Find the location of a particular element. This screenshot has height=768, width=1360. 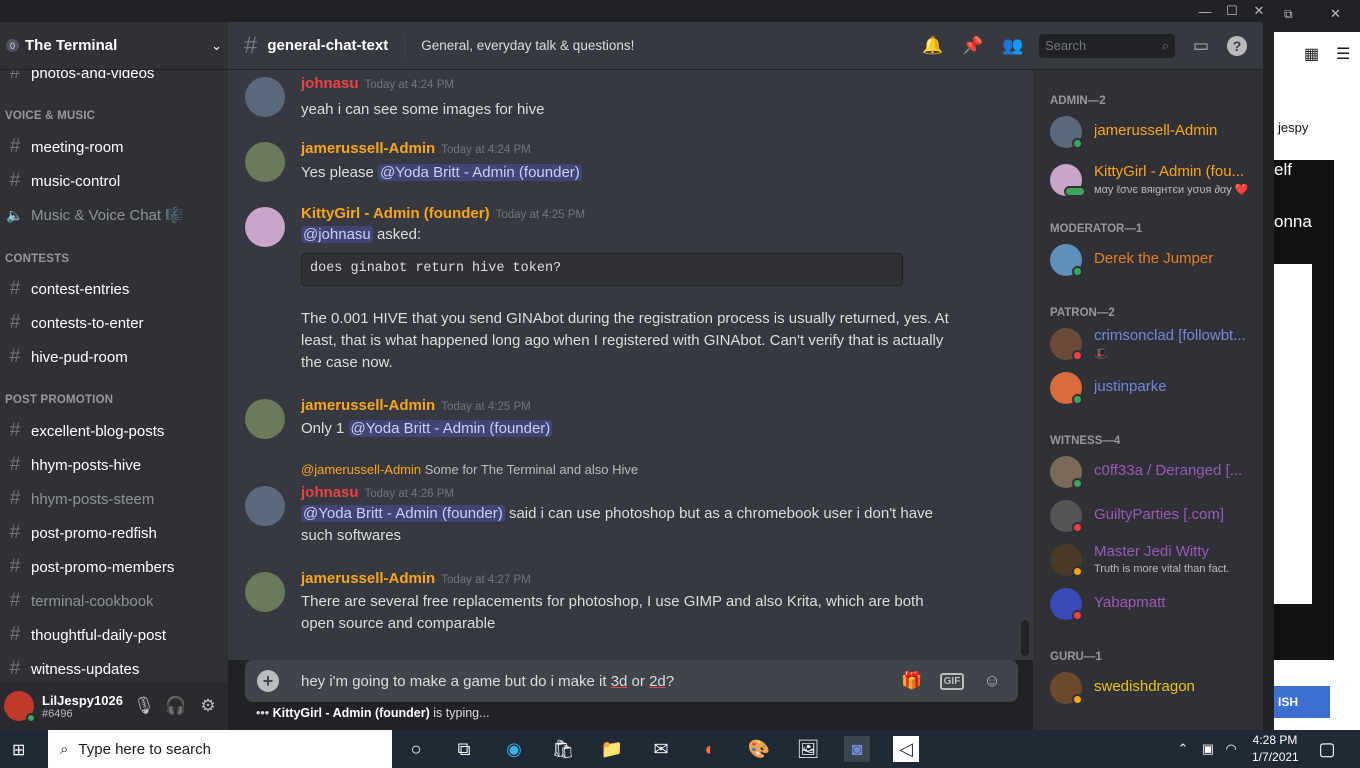

gift-icon: 🎁 is located at coordinates (912, 681).